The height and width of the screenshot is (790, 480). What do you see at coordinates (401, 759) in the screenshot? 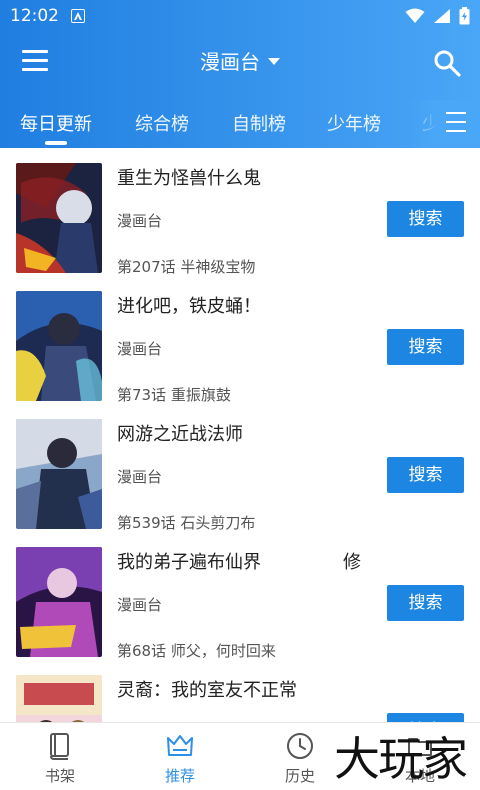
I see `watermark-logo: 大玩家` at bounding box center [401, 759].